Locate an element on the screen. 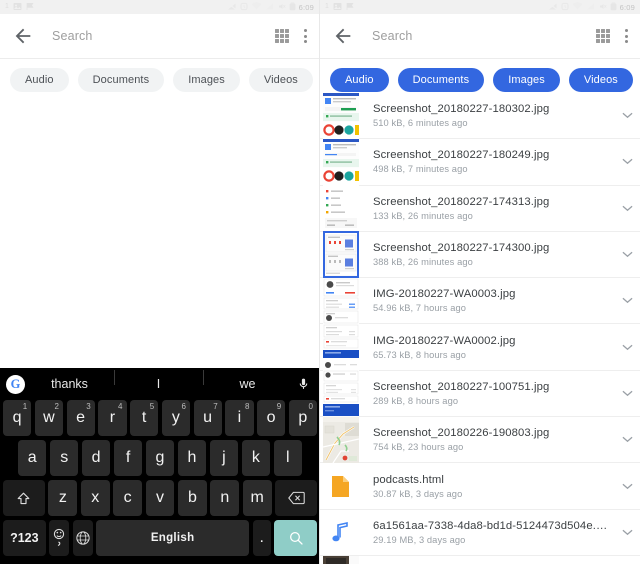 This screenshot has width=640, height=564. key-c: c is located at coordinates (128, 498).